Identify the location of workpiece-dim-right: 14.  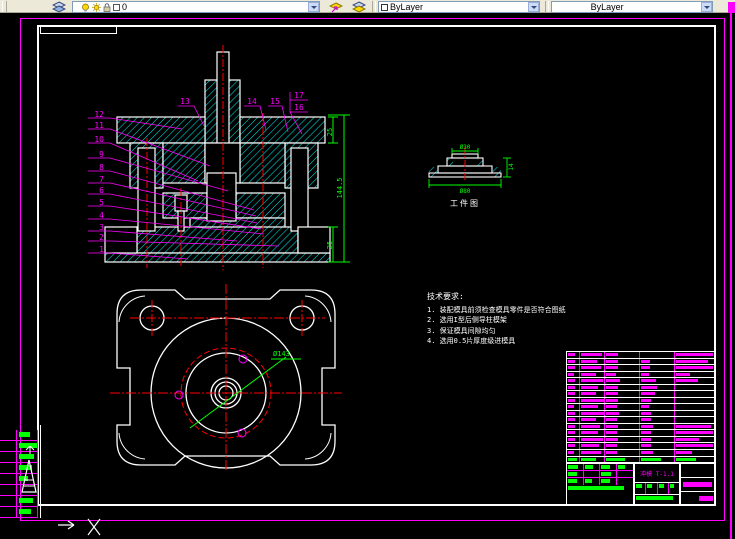
(511, 167).